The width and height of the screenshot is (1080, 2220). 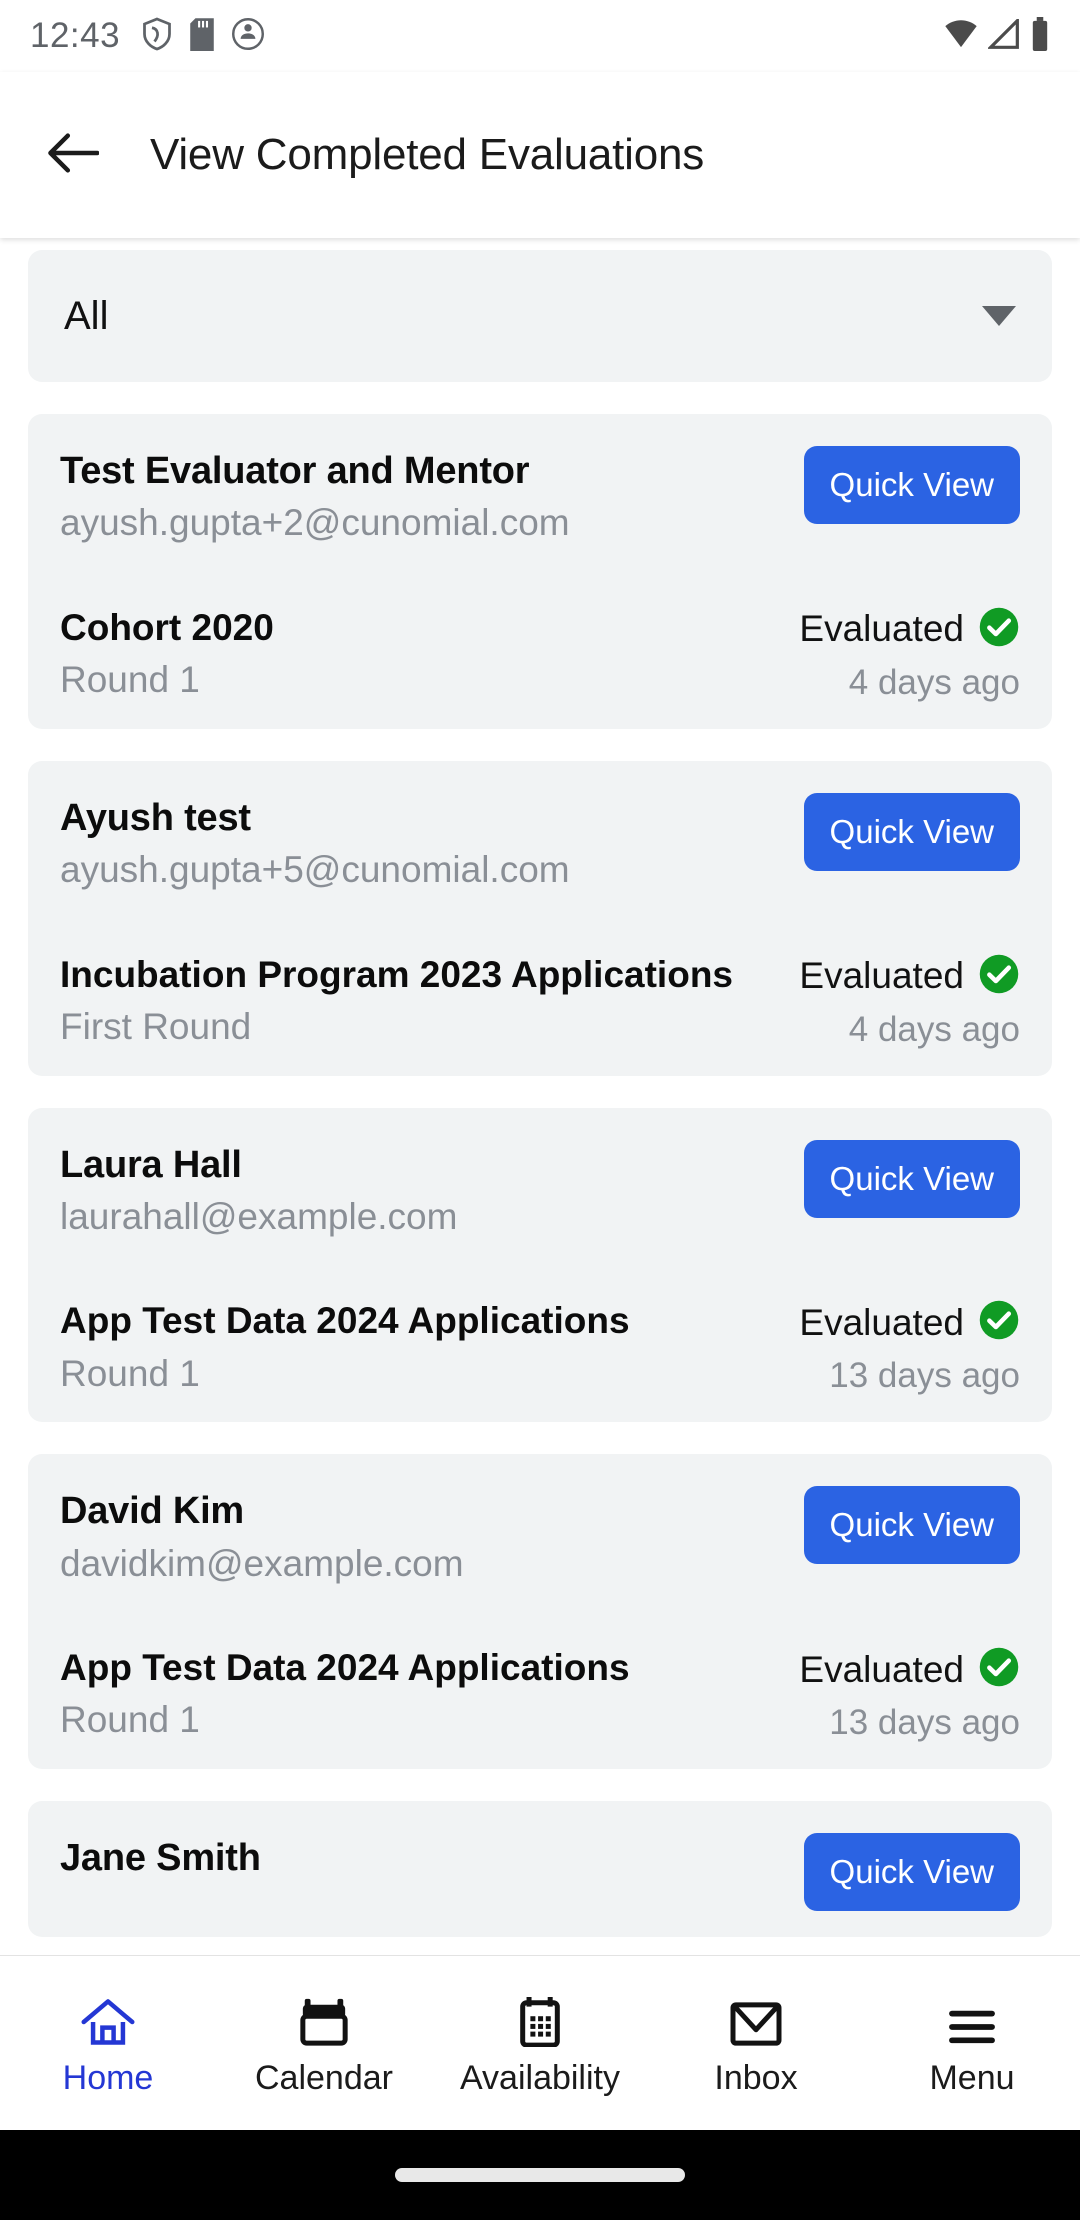 What do you see at coordinates (262, 1563) in the screenshot?
I see `evaluator-email: davidkim@example.com` at bounding box center [262, 1563].